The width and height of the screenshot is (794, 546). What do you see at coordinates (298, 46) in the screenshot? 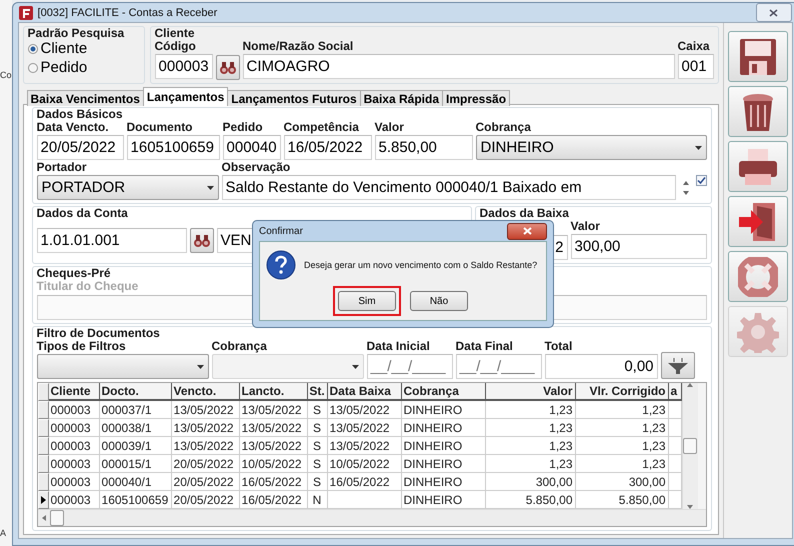
I see `field-label: Nome/Razão Social` at bounding box center [298, 46].